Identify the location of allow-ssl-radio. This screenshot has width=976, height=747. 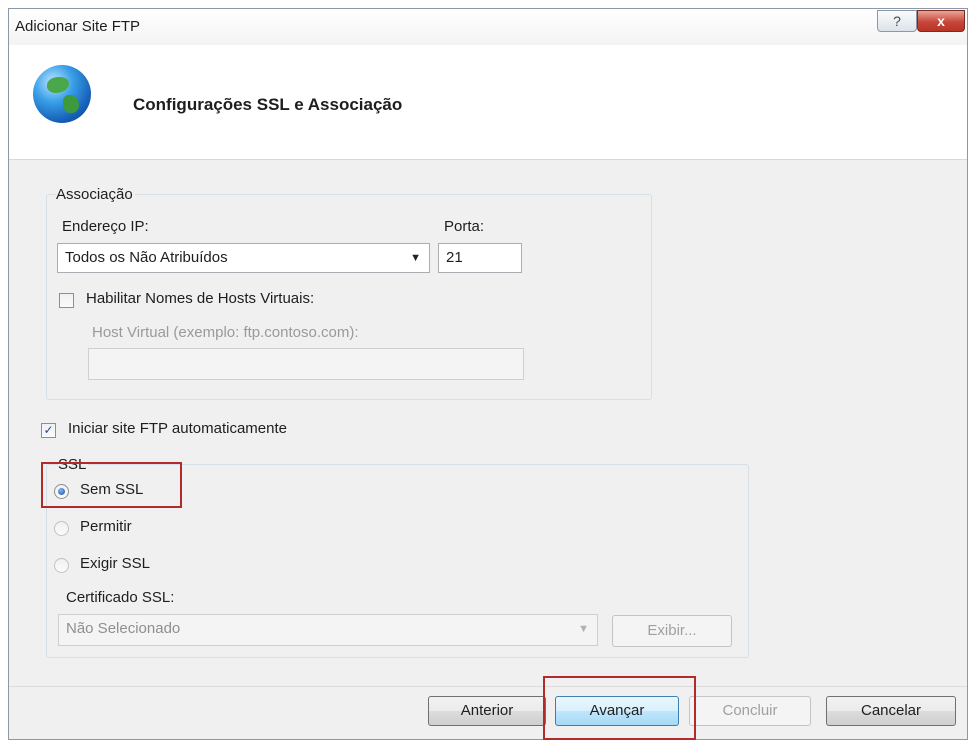
(61, 528).